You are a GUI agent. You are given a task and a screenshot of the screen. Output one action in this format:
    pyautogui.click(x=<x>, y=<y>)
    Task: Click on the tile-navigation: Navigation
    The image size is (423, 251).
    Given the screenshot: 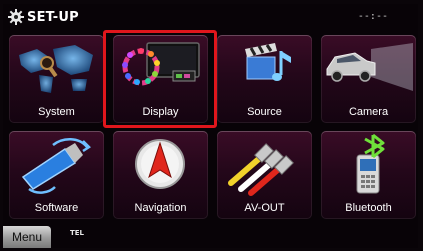 What is the action you would take?
    pyautogui.click(x=160, y=175)
    